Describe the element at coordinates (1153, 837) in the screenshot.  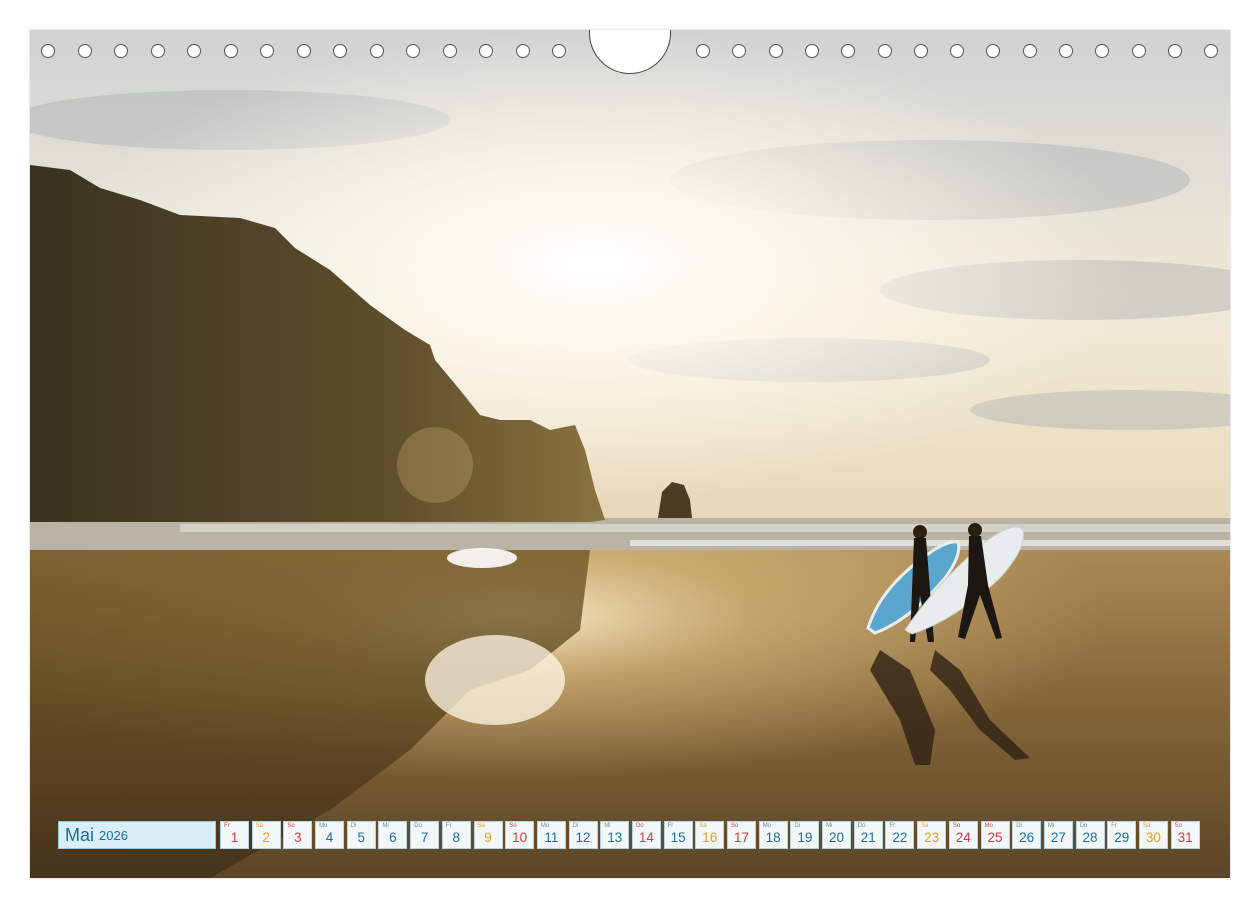
I see `day-number: 30` at that location.